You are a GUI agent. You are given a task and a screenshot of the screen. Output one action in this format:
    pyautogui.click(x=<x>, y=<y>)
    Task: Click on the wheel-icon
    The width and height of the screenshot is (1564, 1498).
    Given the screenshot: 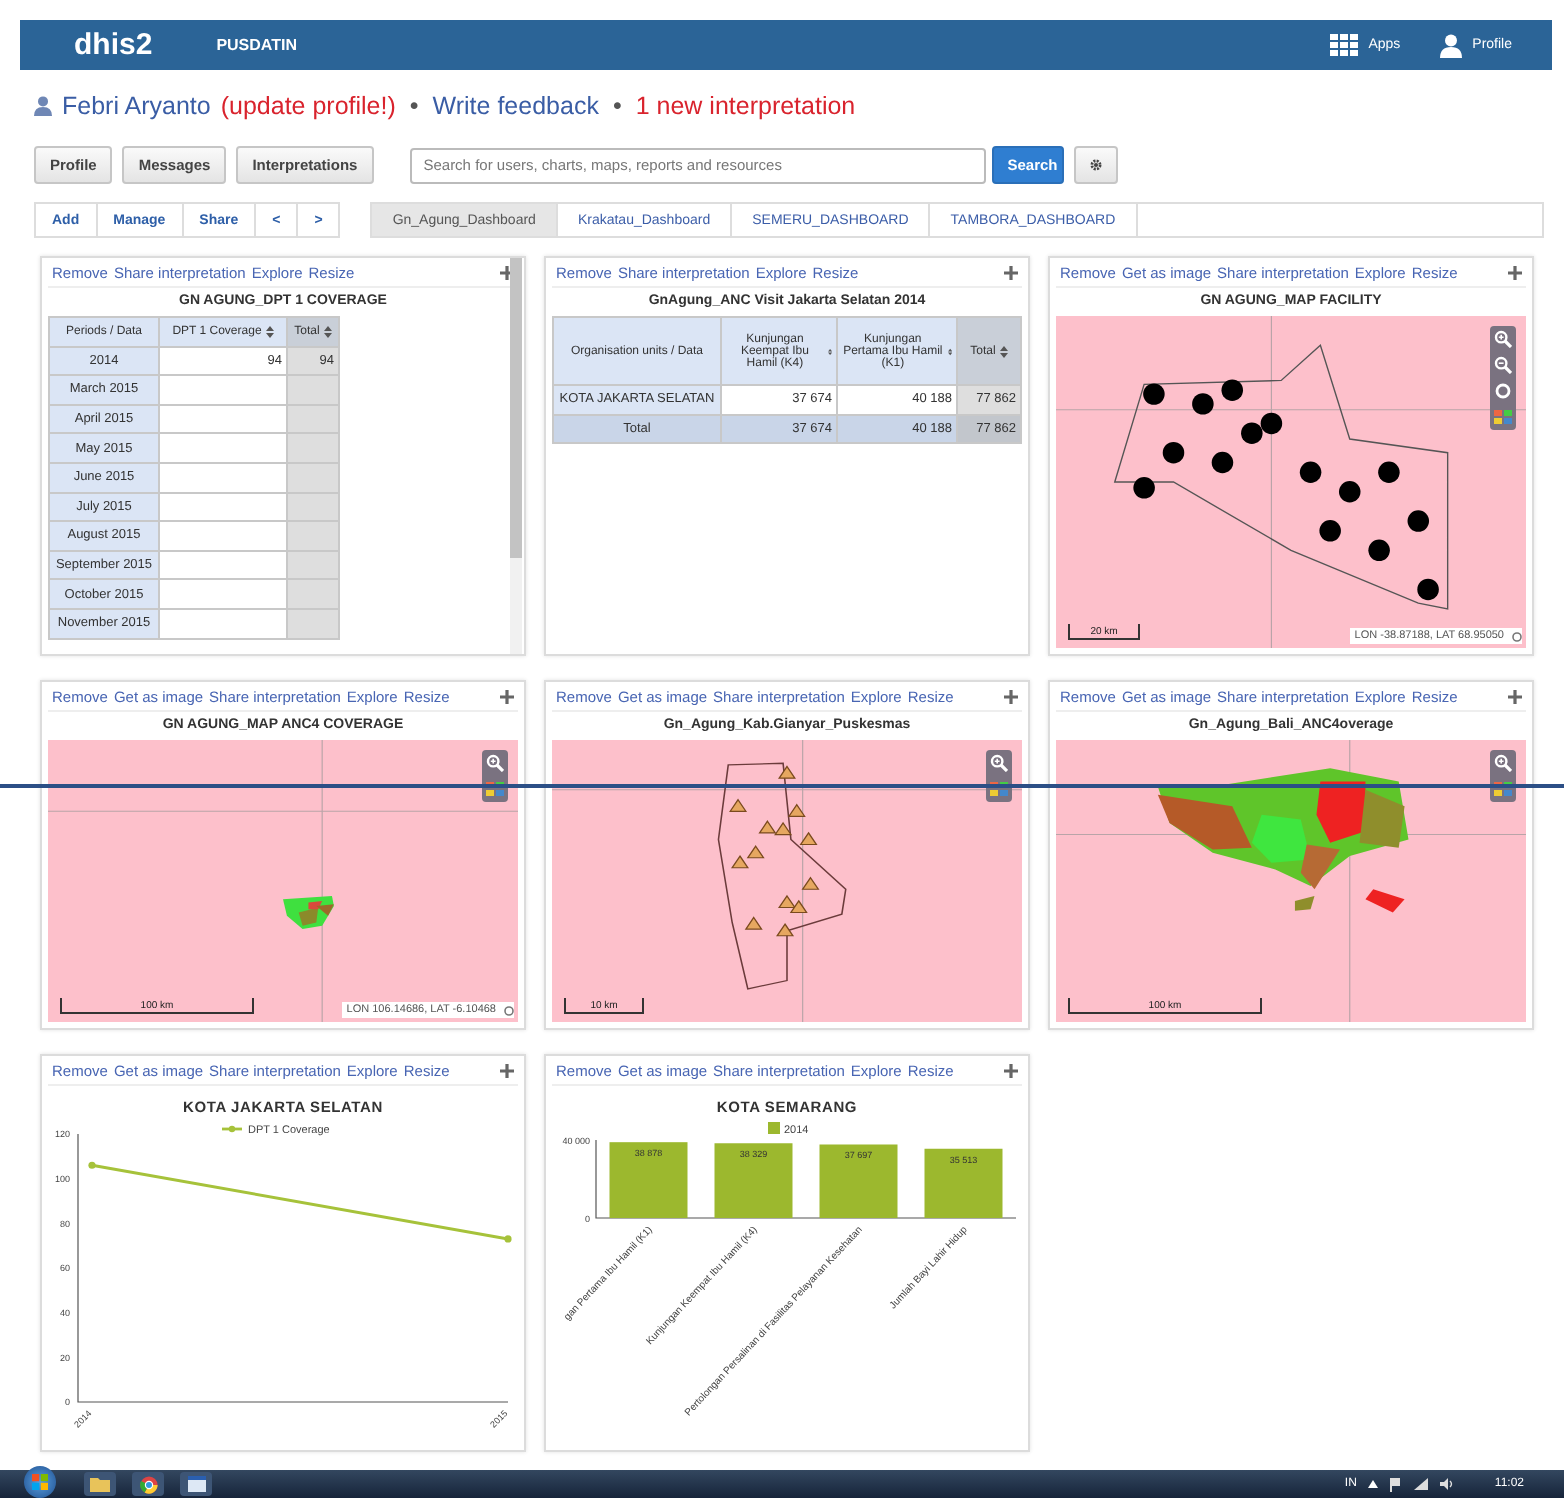 What is the action you would take?
    pyautogui.click(x=148, y=1484)
    